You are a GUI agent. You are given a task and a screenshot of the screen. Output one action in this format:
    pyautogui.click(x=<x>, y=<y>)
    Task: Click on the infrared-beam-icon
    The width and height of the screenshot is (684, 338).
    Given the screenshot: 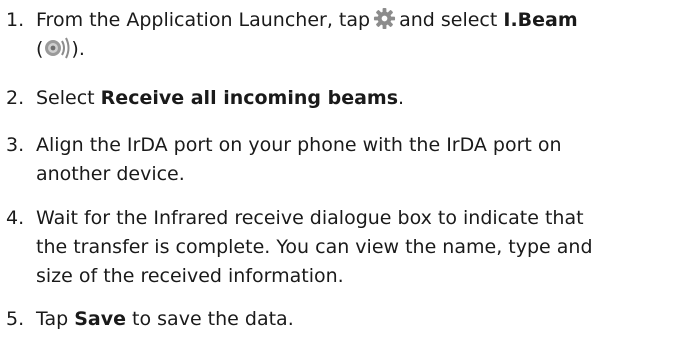 What is the action you would take?
    pyautogui.click(x=57, y=48)
    